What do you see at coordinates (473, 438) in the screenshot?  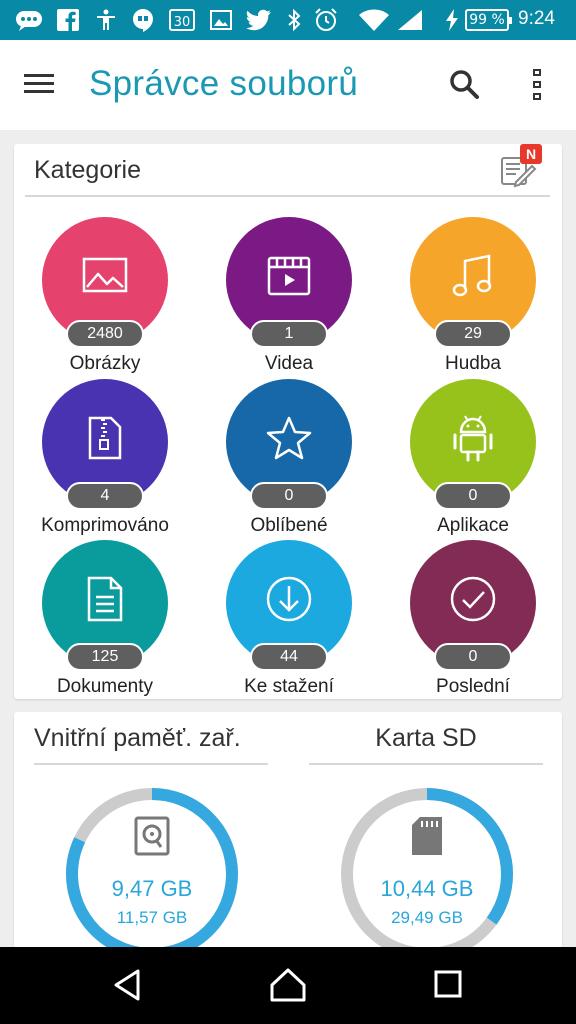 I see `android-icon` at bounding box center [473, 438].